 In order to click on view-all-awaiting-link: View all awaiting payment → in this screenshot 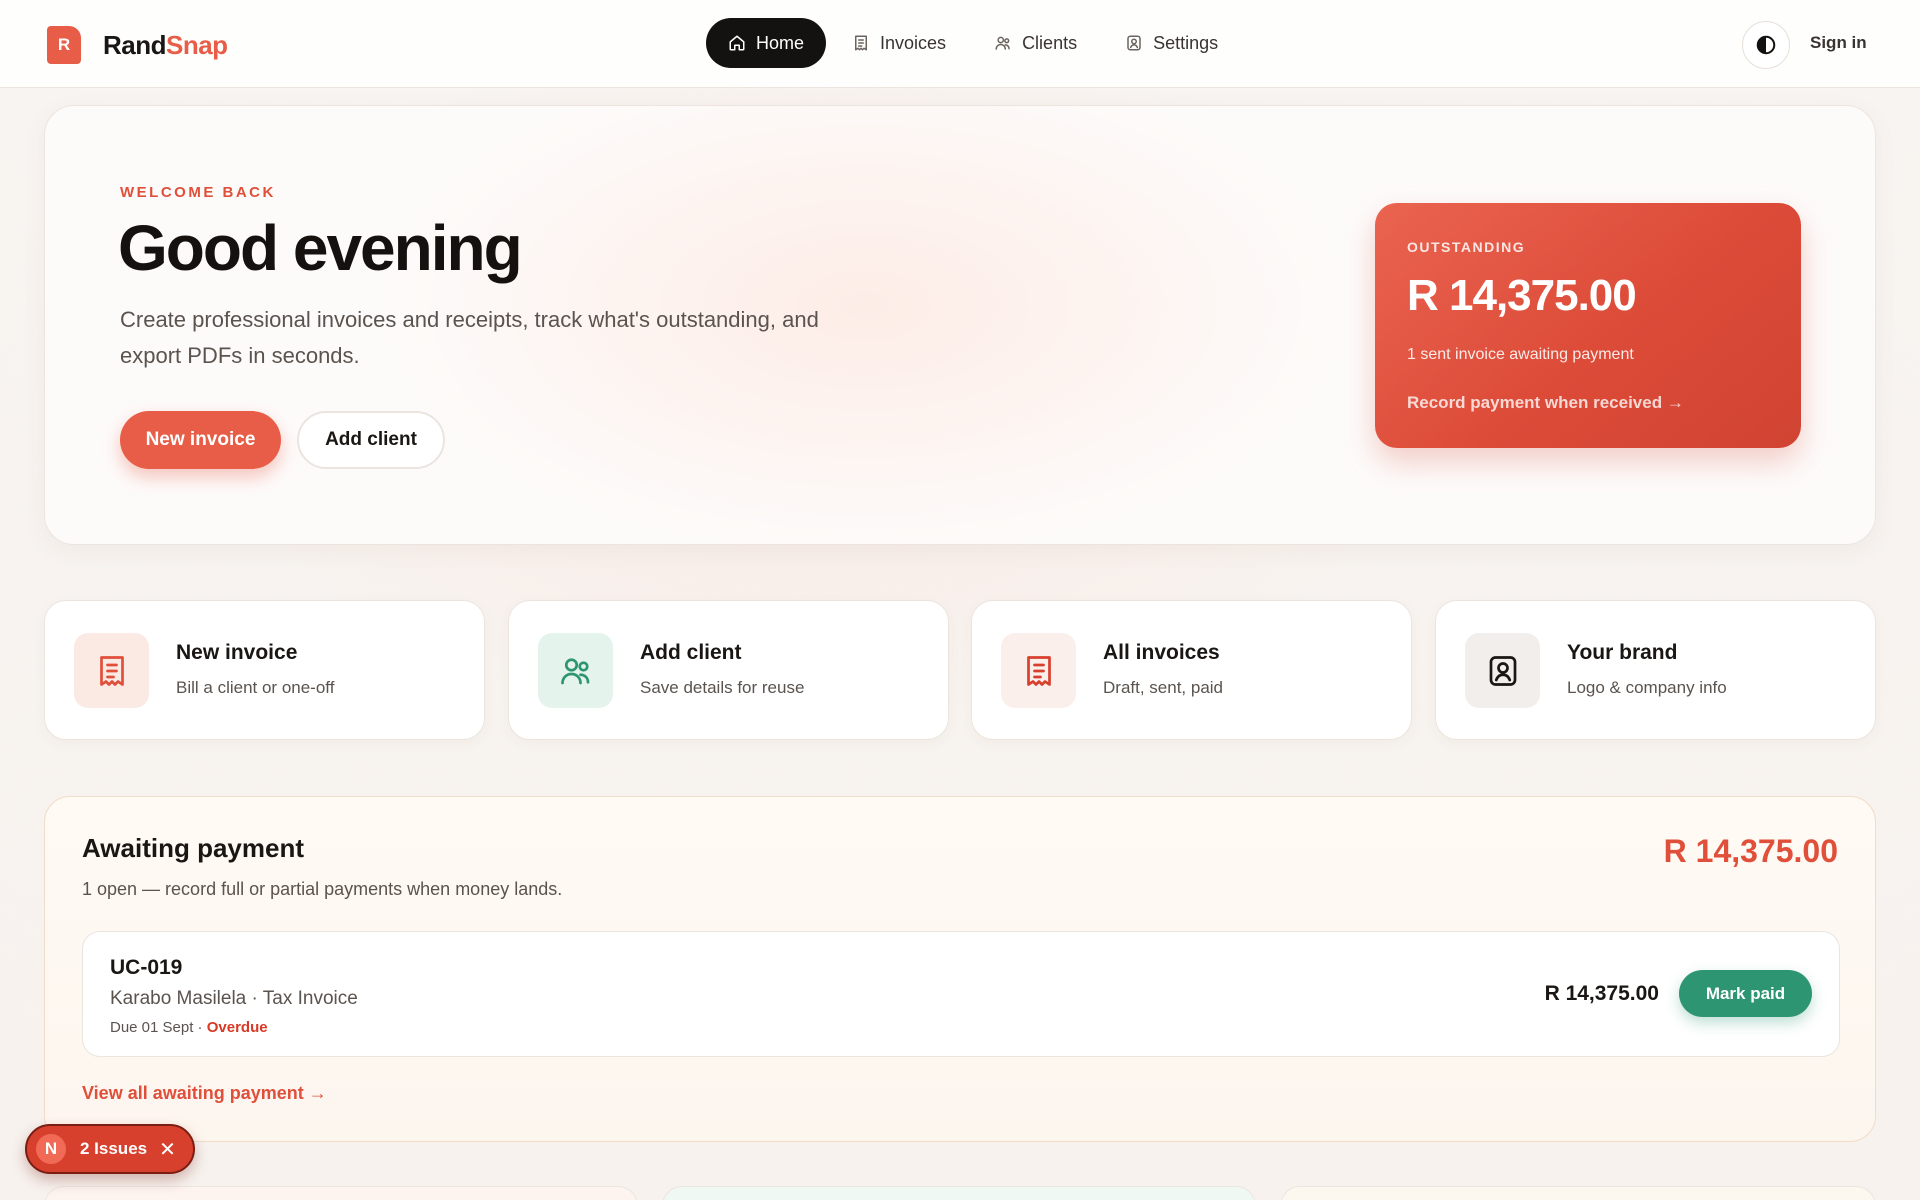, I will do `click(204, 1093)`.